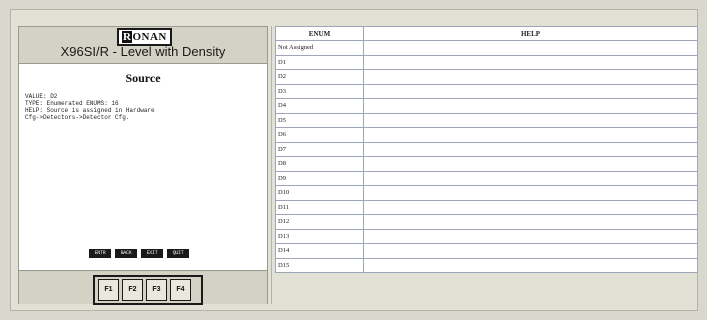 The height and width of the screenshot is (320, 707). I want to click on table-row: D14, so click(486, 251).